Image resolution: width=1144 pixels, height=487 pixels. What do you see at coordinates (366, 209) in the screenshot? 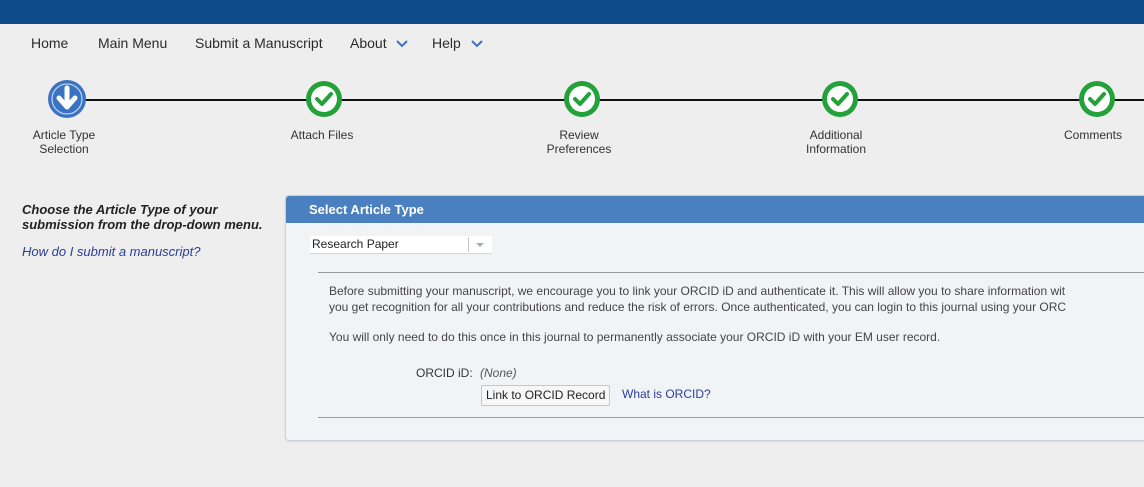
I see `panel-title: Select Article Type` at bounding box center [366, 209].